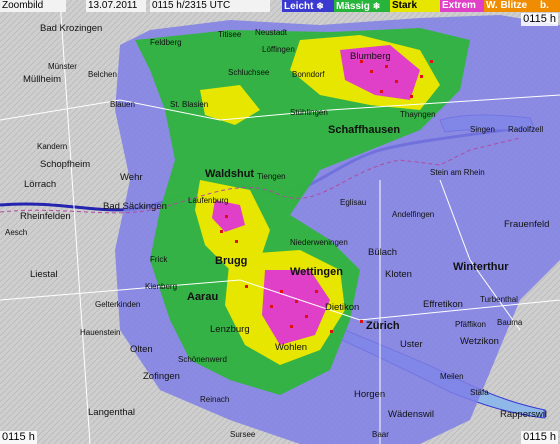  Describe the element at coordinates (230, 329) in the screenshot. I see `place-lenzburg: Lenzburg` at that location.